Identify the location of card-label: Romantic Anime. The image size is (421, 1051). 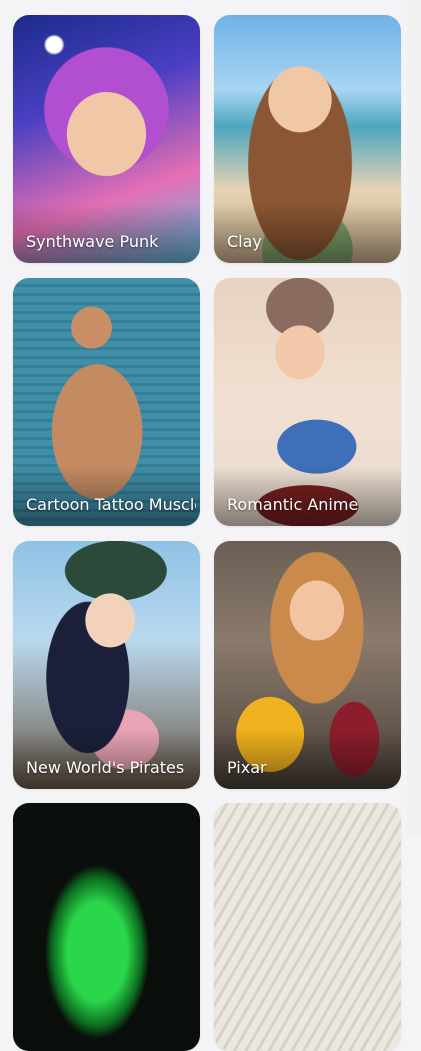
(293, 504).